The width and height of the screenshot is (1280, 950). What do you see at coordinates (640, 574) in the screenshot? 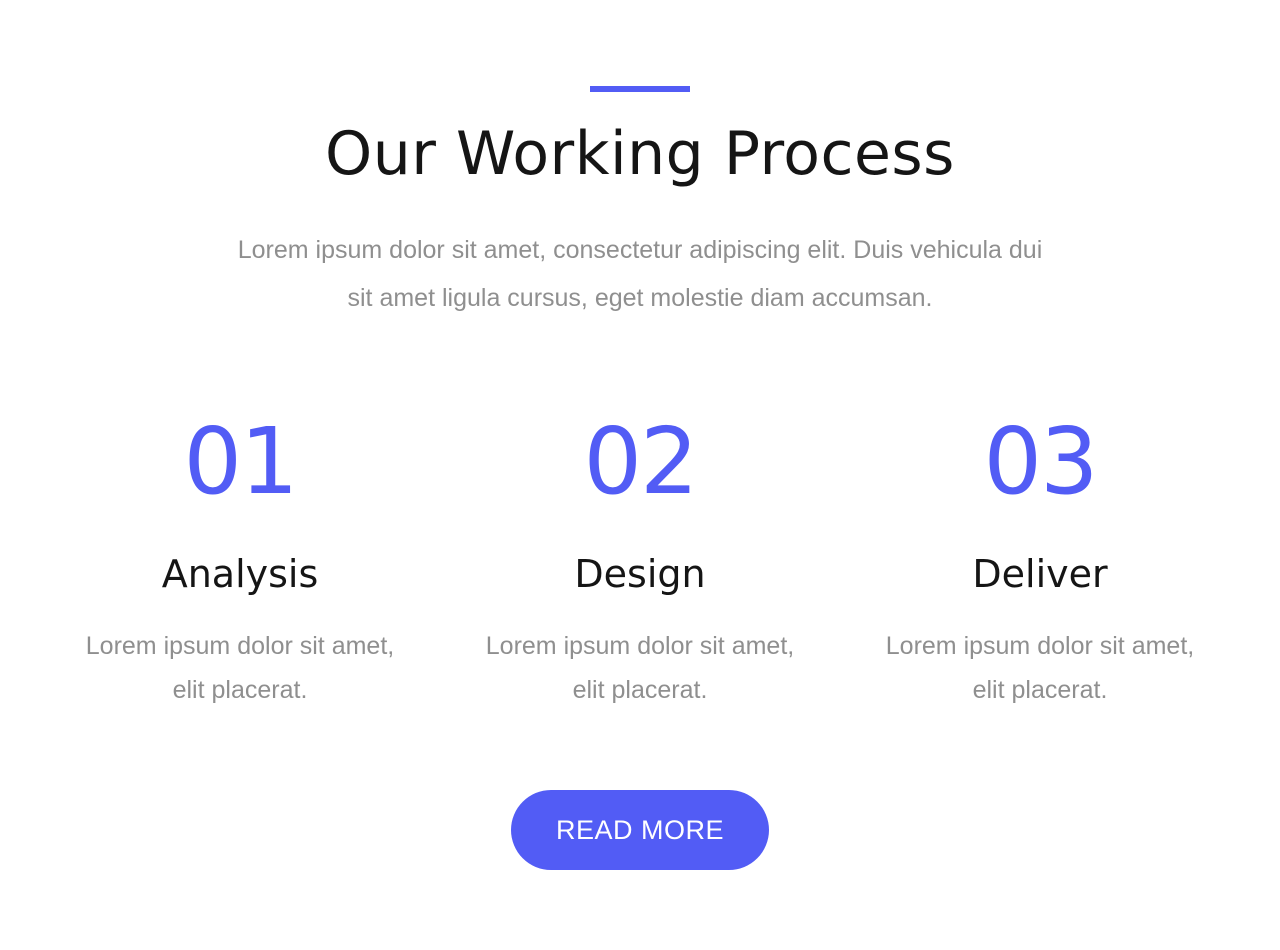
I see `step-title: Design` at bounding box center [640, 574].